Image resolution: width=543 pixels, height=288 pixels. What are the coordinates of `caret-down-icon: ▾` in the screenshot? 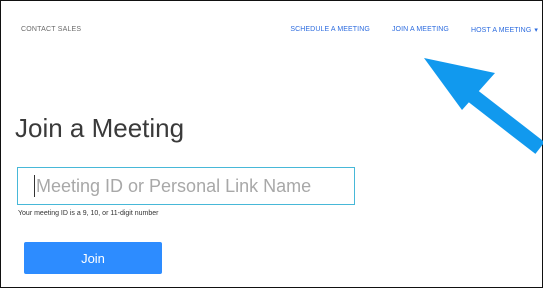 It's located at (536, 30).